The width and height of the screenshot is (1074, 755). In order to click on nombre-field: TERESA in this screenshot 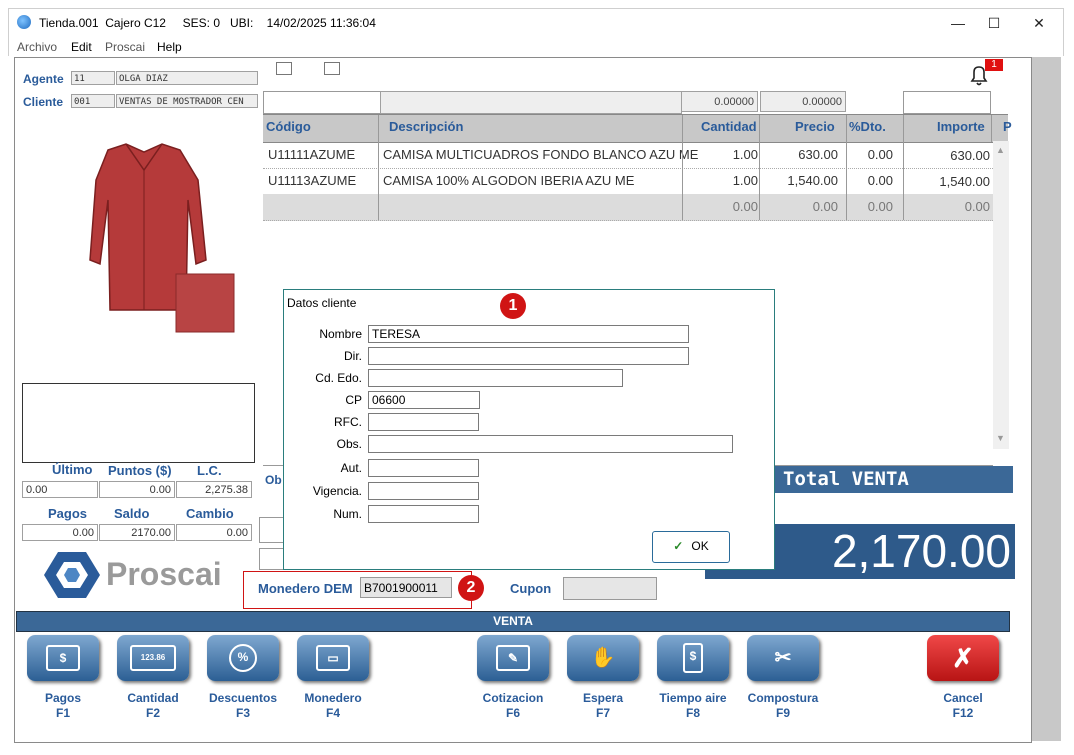, I will do `click(528, 334)`.